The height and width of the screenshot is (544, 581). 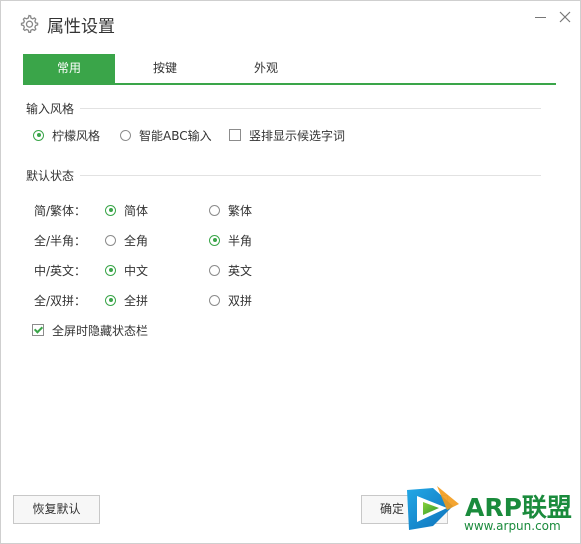 I want to click on radio-smart-abc: 智能ABC输入, so click(x=166, y=135).